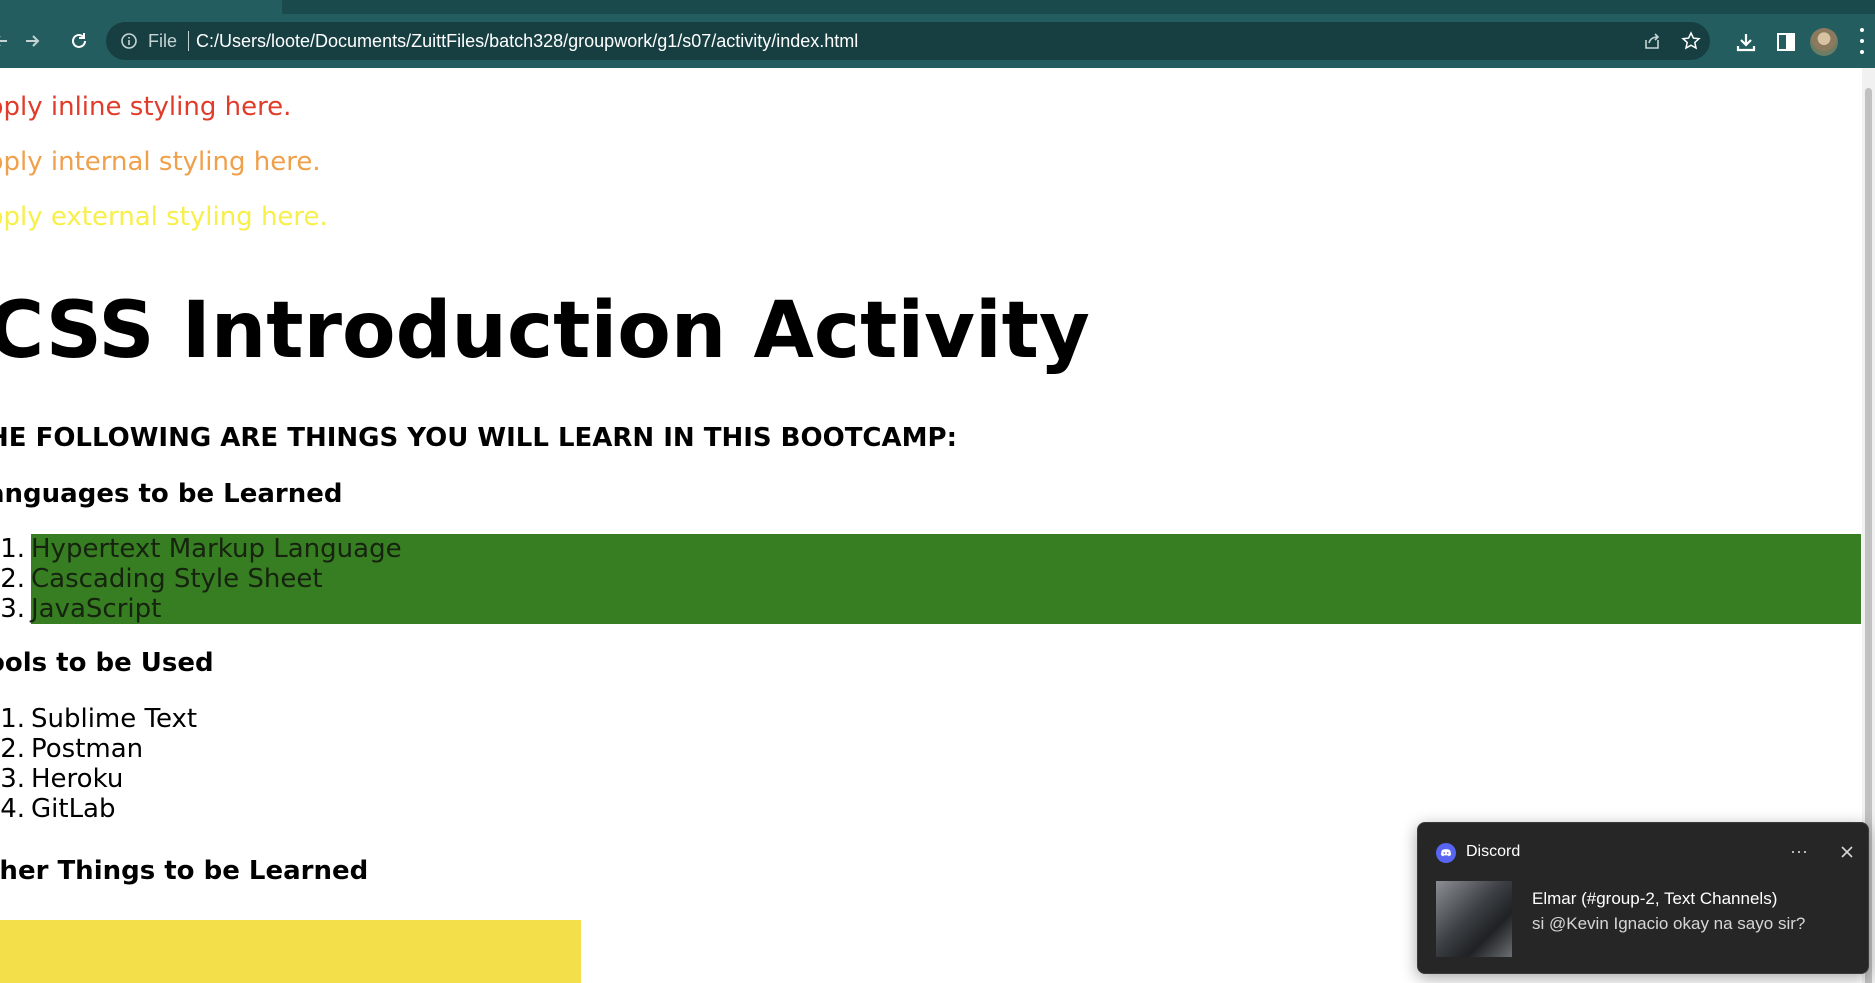 This screenshot has height=983, width=1875. What do you see at coordinates (1474, 919) in the screenshot?
I see `sender-avatar-image` at bounding box center [1474, 919].